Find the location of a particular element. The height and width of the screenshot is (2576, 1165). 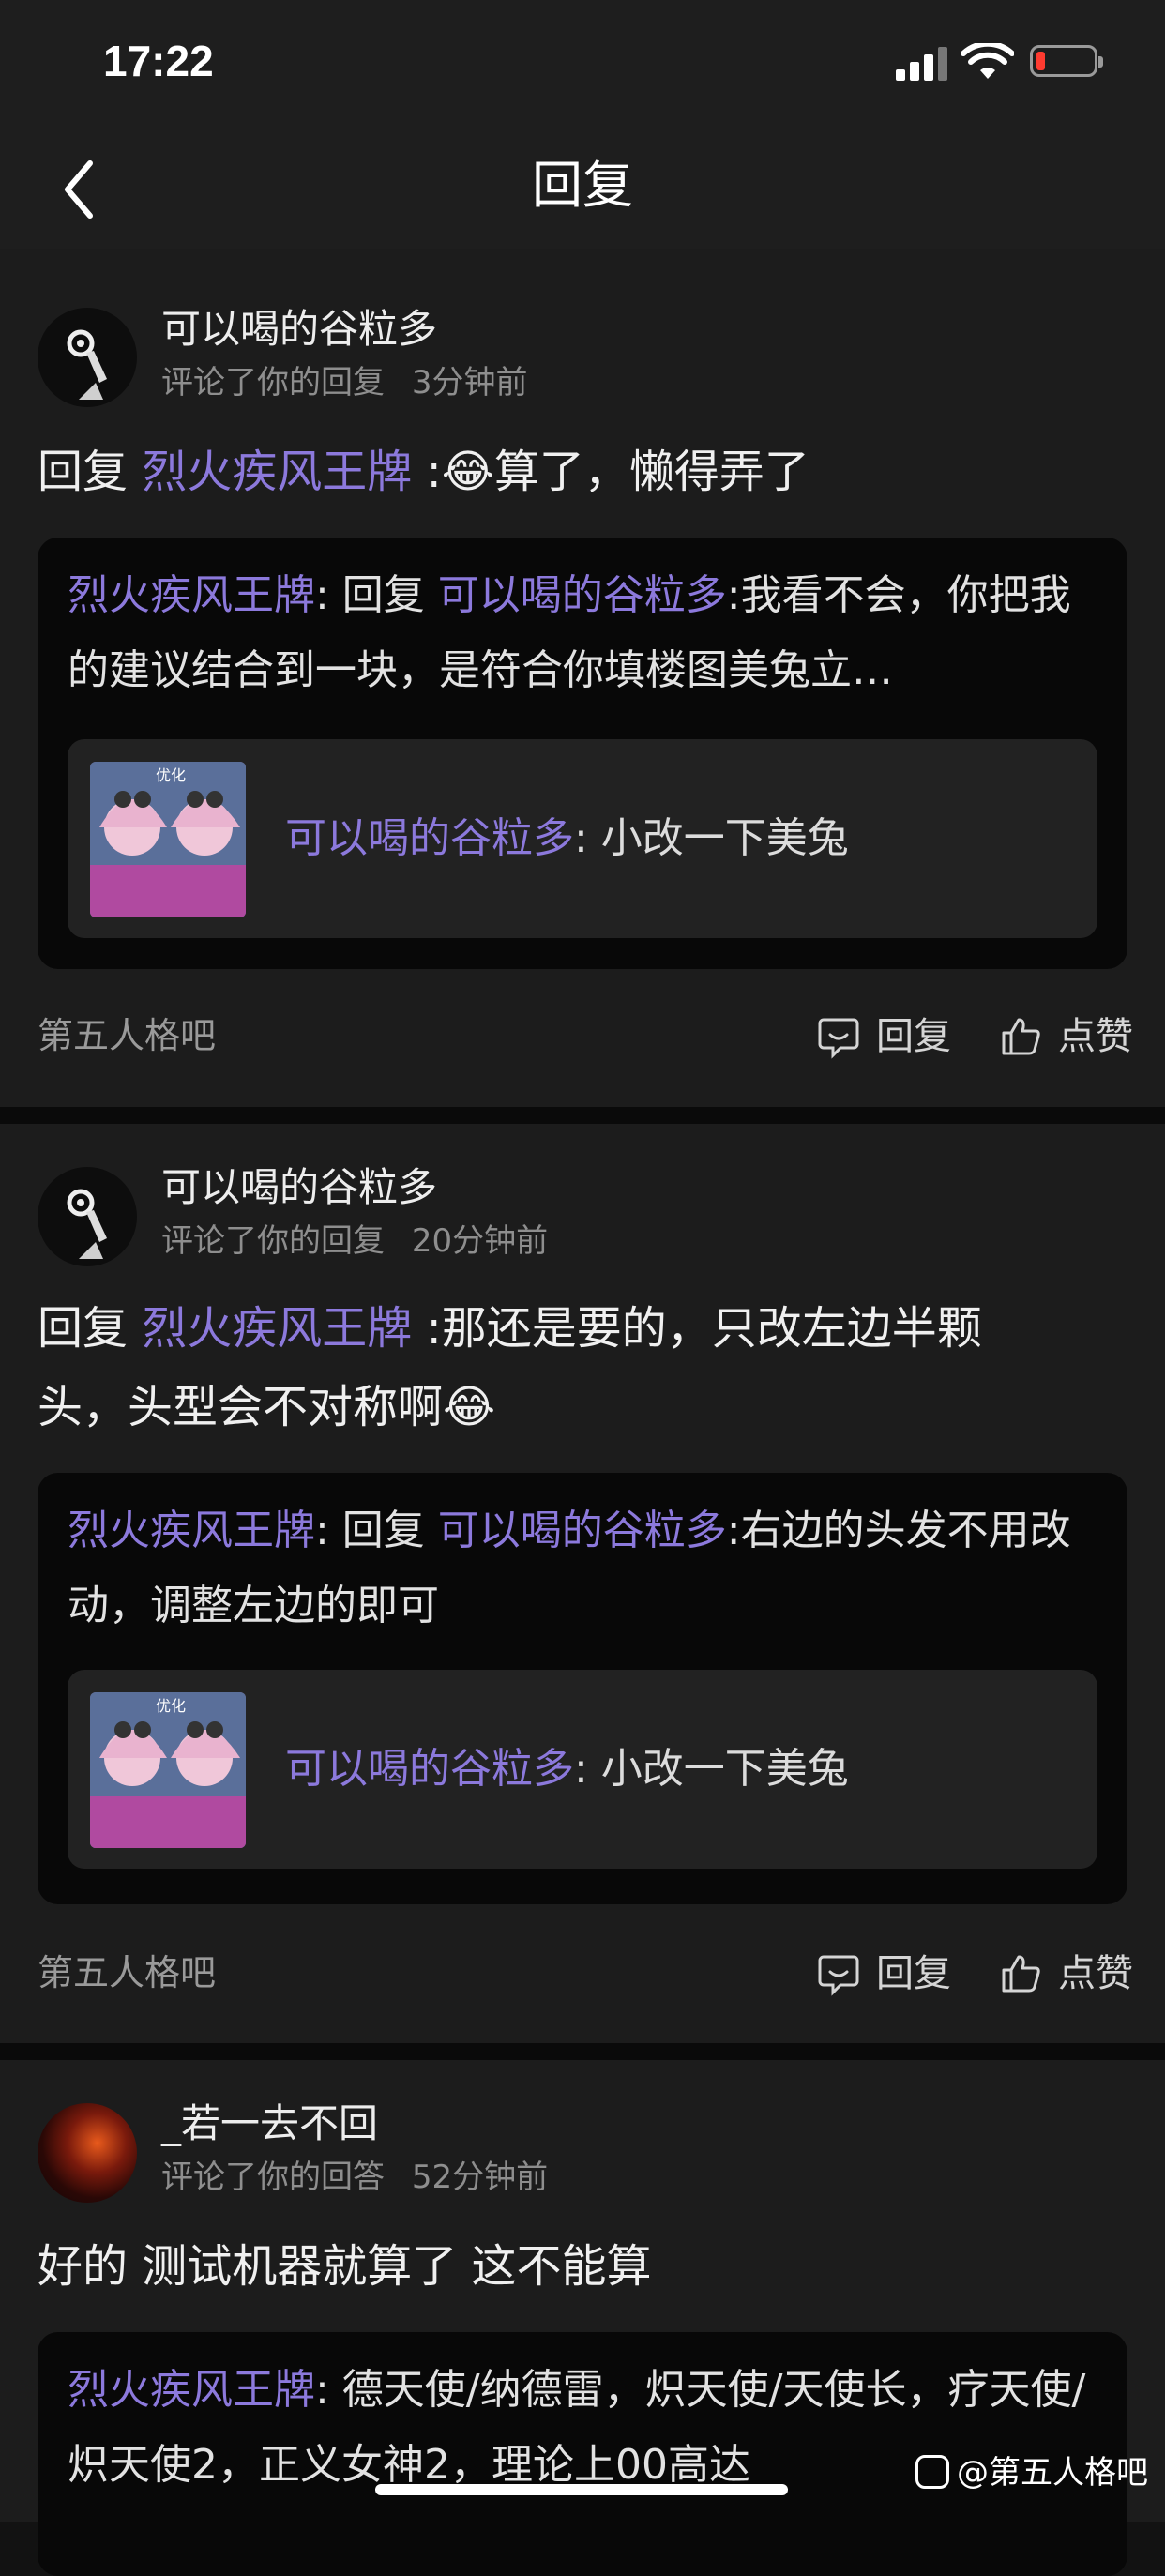

reply-text: :😂算了，懒得弄了 is located at coordinates (617, 472).